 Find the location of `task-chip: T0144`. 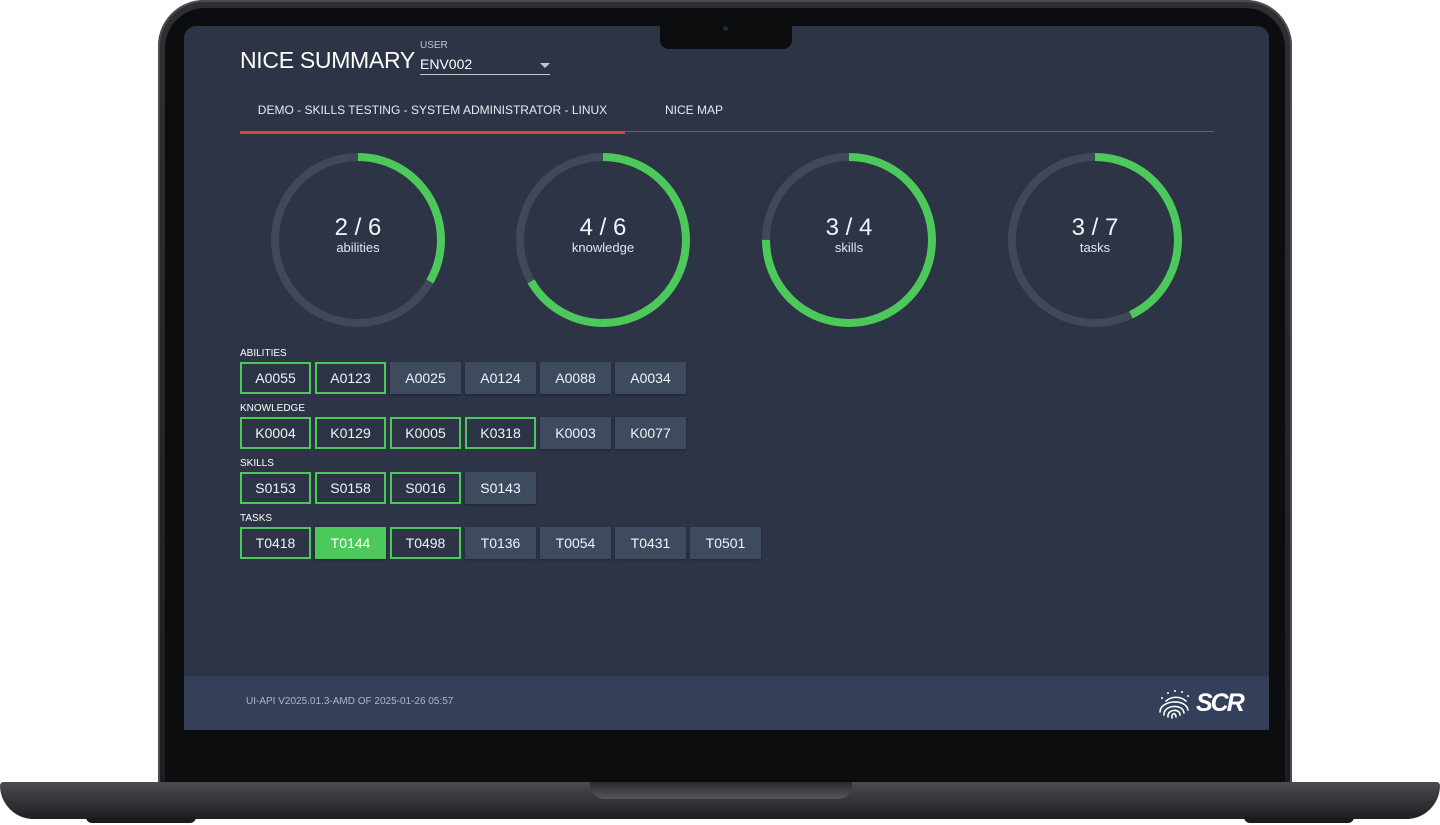

task-chip: T0144 is located at coordinates (350, 543).